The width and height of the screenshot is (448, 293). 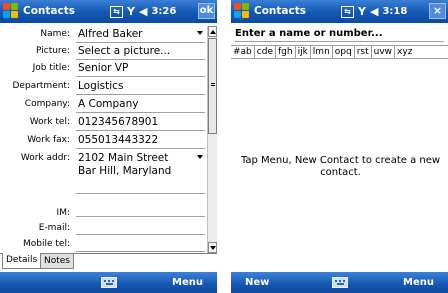 What do you see at coordinates (108, 262) in the screenshot?
I see `tab-strip: Details Notes` at bounding box center [108, 262].